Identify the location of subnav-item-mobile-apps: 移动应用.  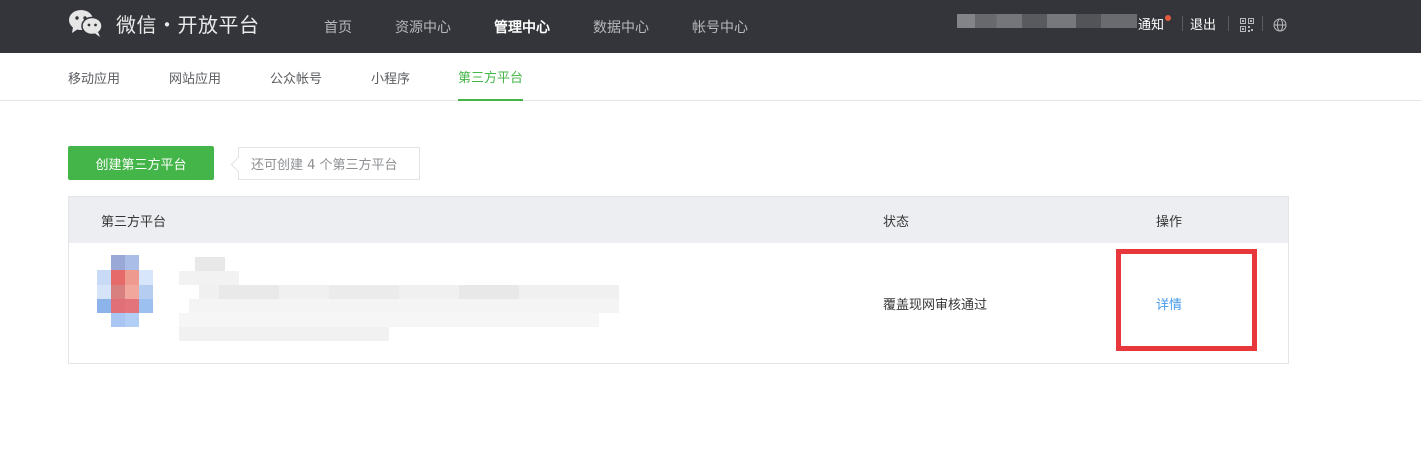
(94, 77).